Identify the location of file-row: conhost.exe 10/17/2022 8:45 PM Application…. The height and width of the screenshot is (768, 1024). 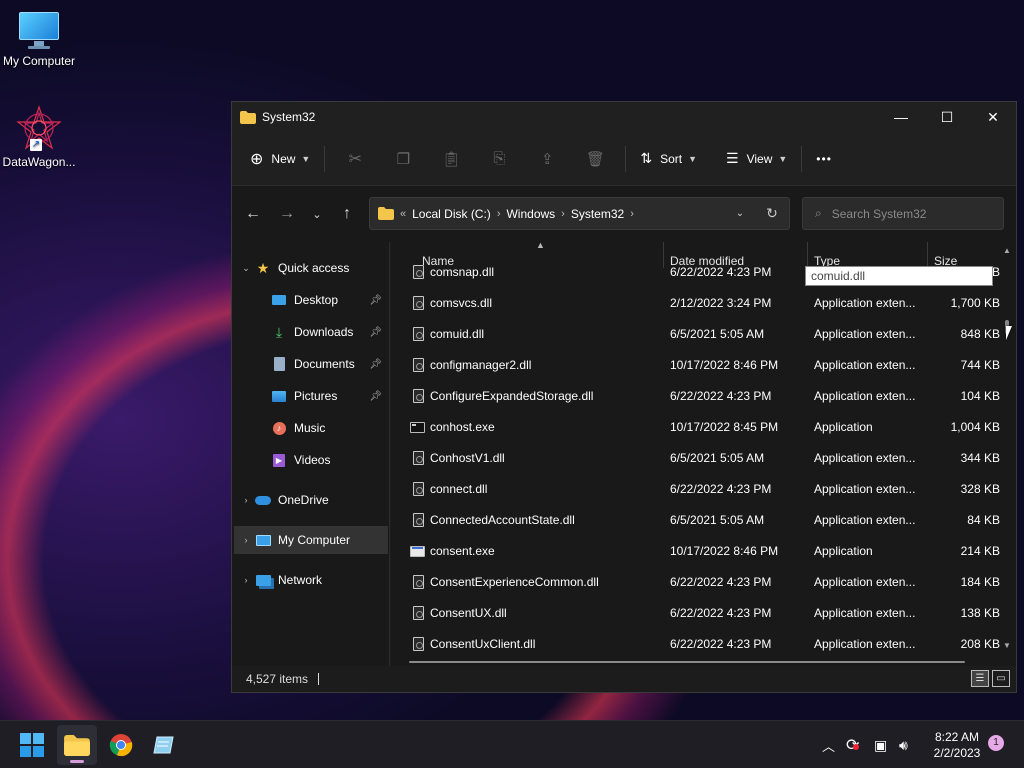
(696, 427).